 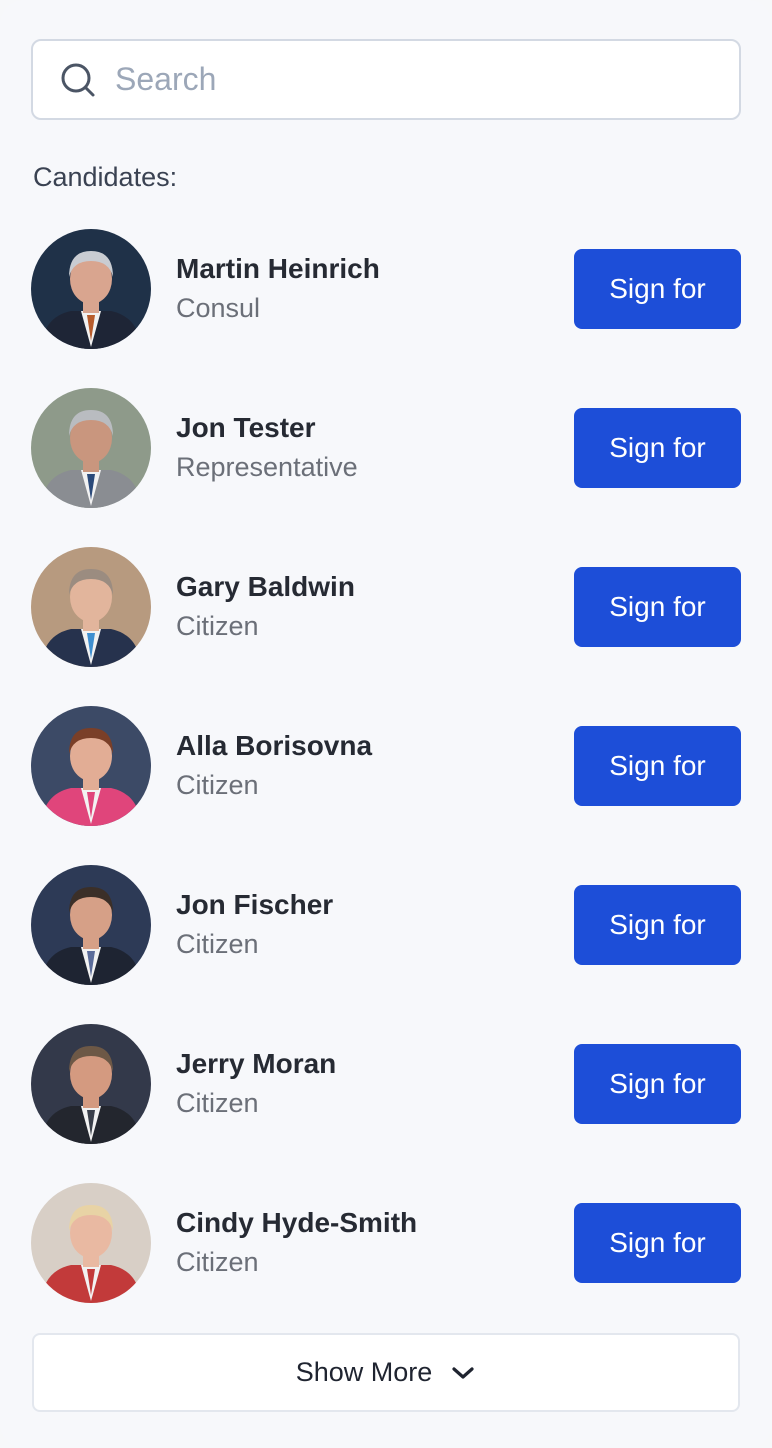 What do you see at coordinates (246, 427) in the screenshot?
I see `candidate-name: Jon Tester` at bounding box center [246, 427].